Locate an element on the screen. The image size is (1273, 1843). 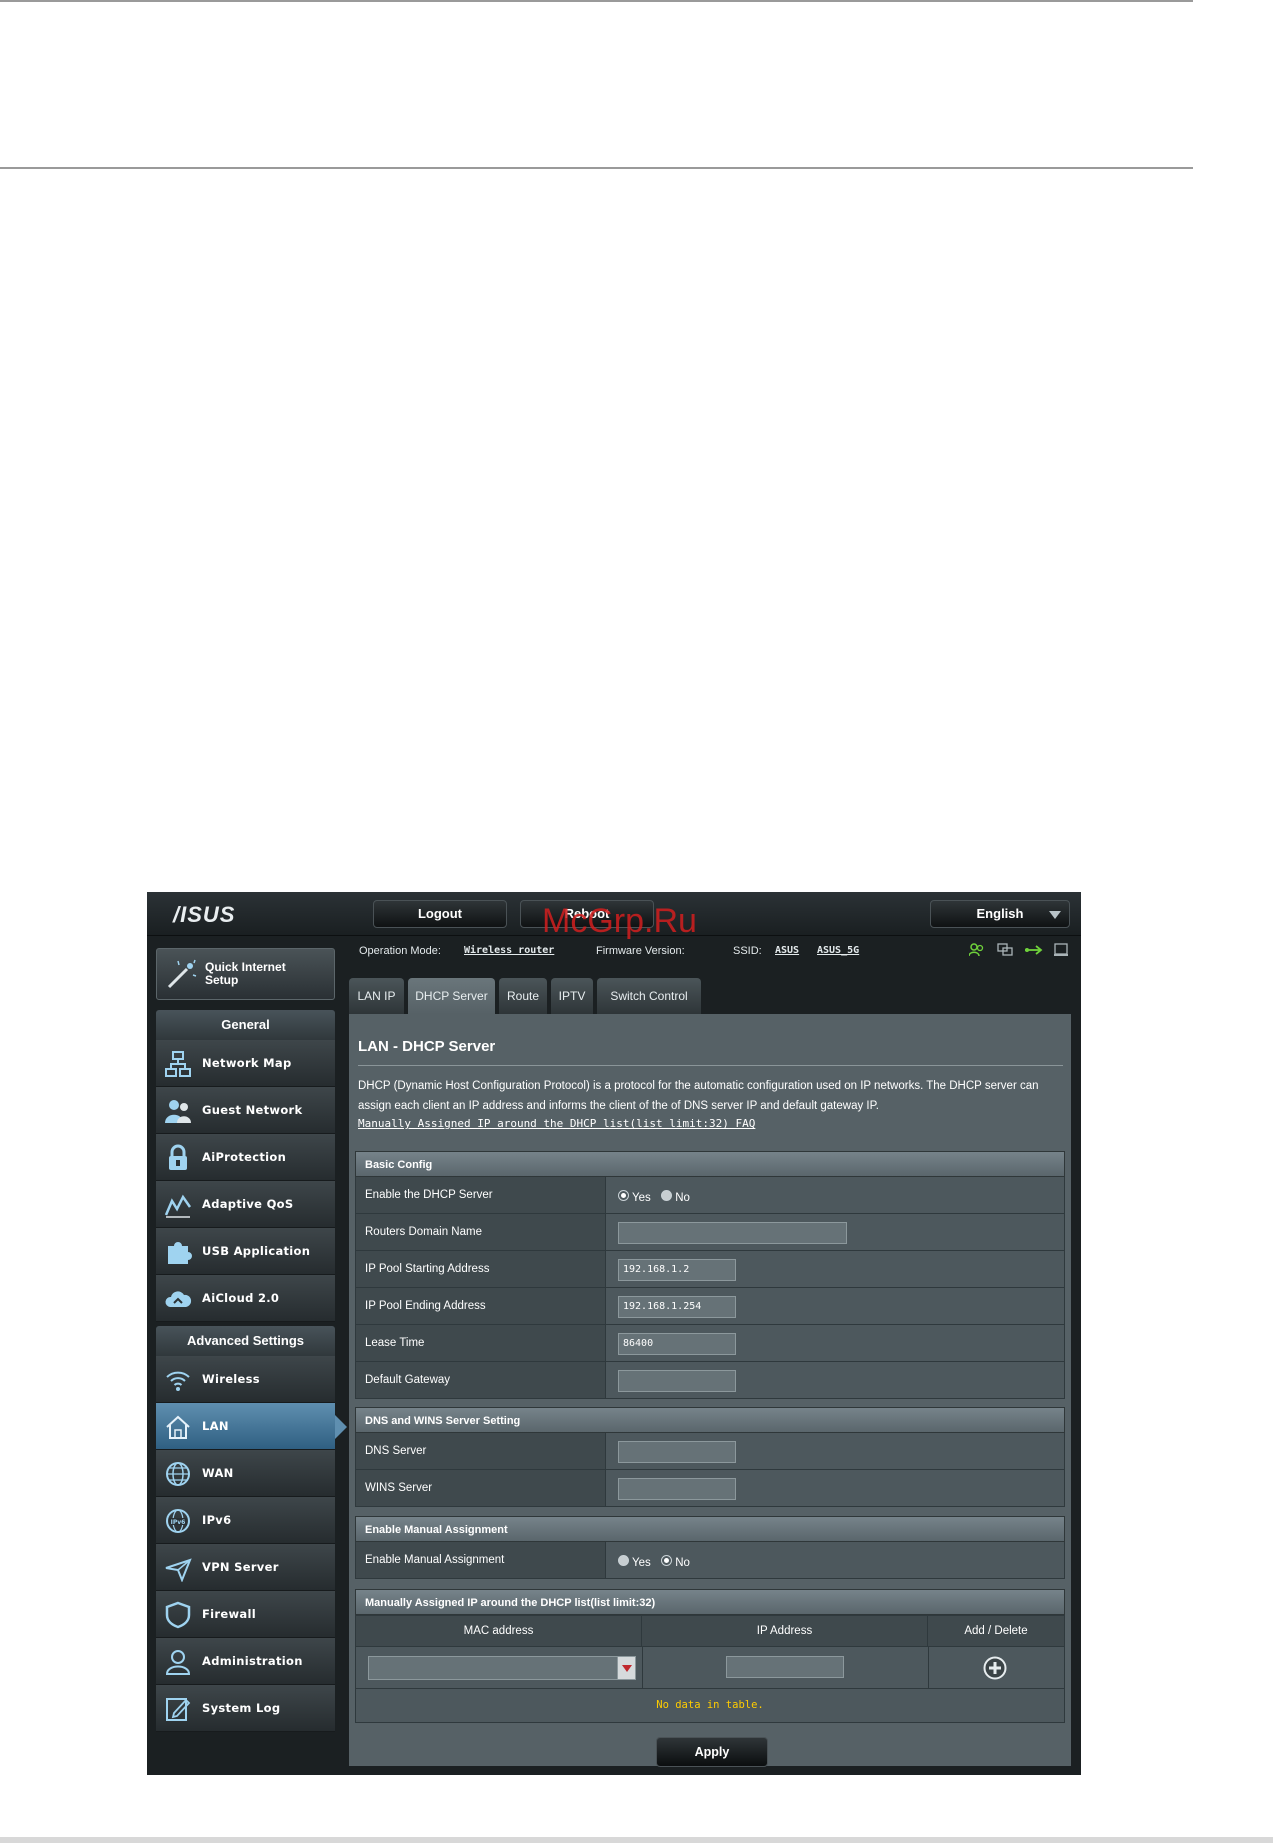
apply-button: Apply is located at coordinates (712, 1752).